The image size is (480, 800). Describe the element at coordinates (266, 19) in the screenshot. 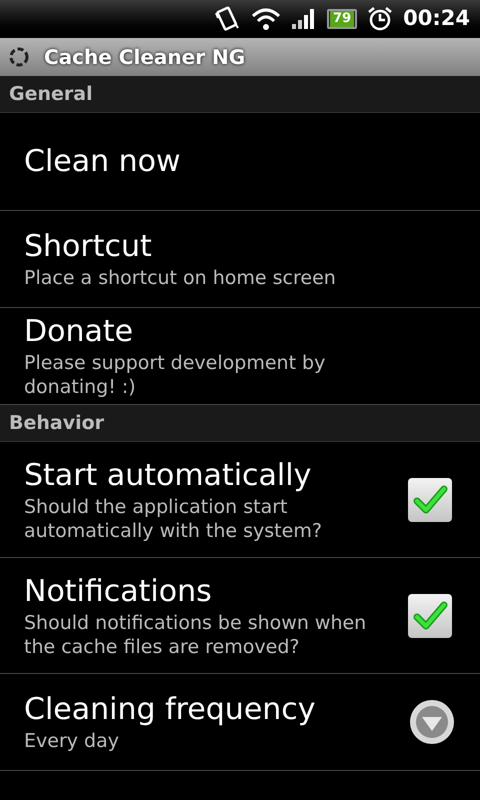

I see `wifi-icon` at that location.